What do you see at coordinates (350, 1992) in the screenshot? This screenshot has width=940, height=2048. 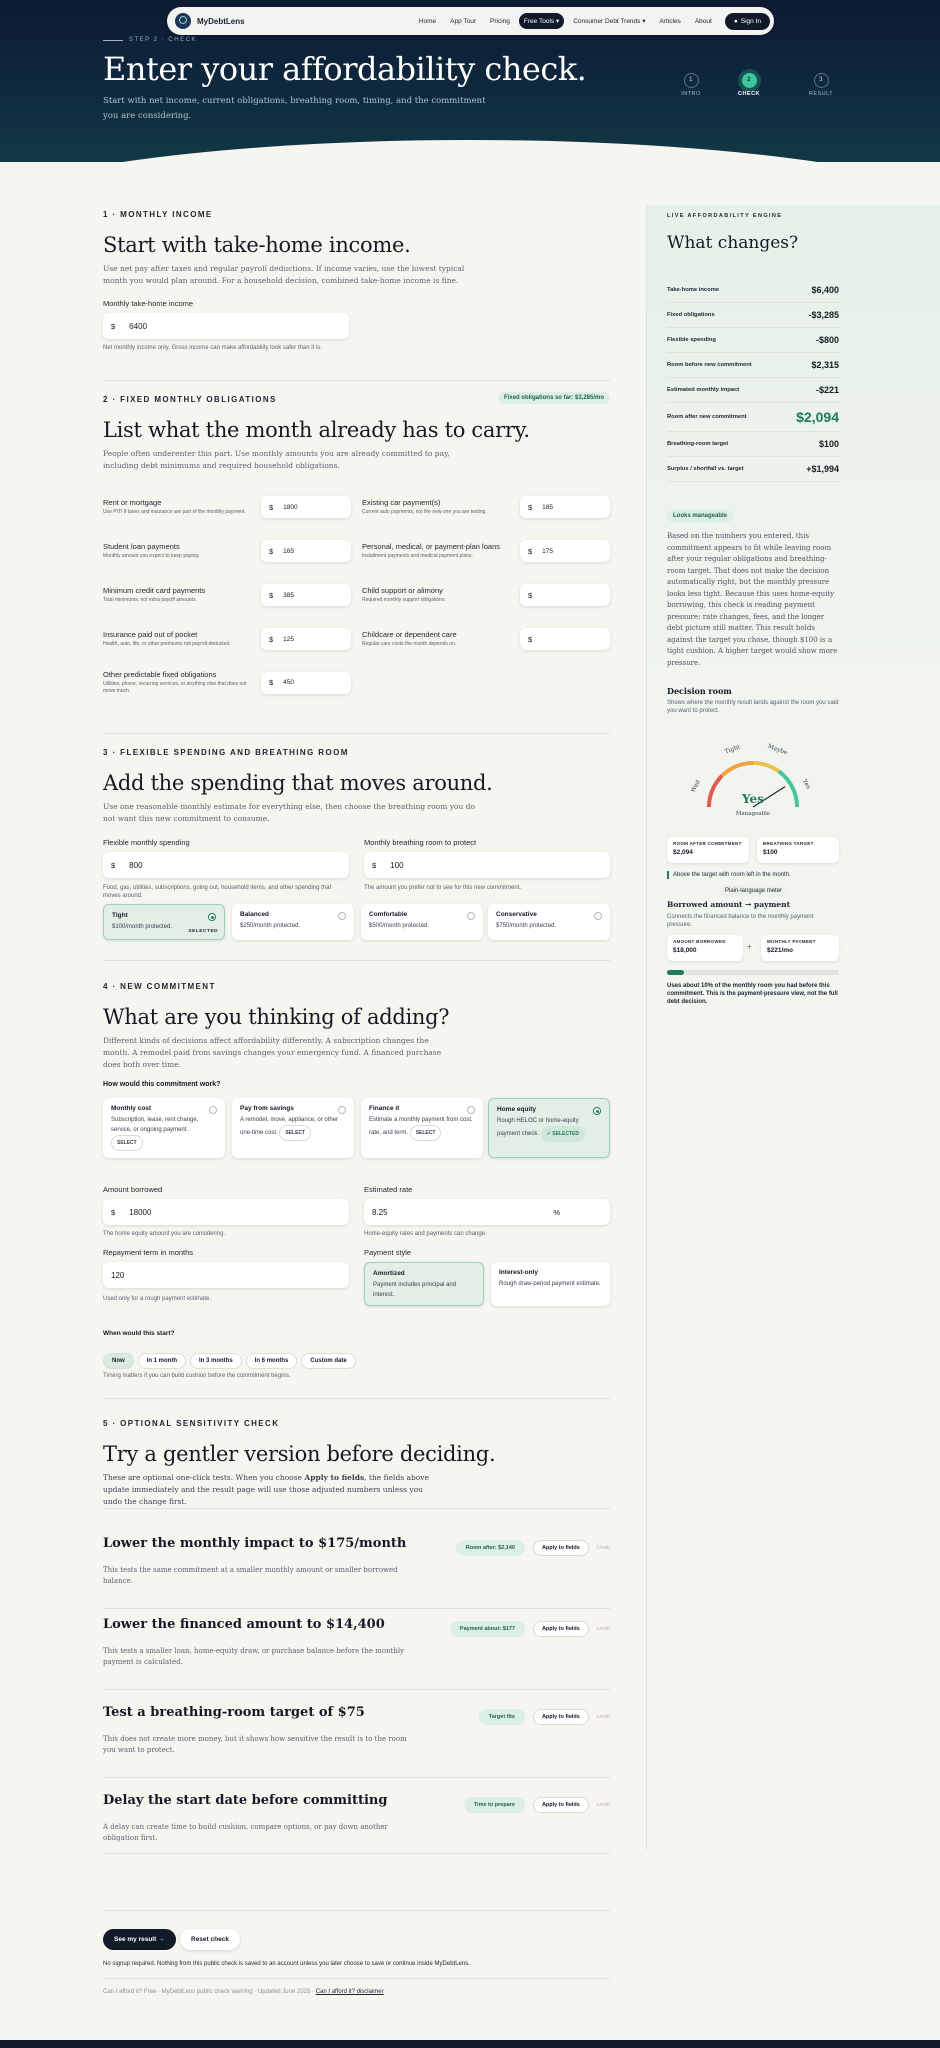 I see `disclaimer-link: Can I afford it? disclaimer` at bounding box center [350, 1992].